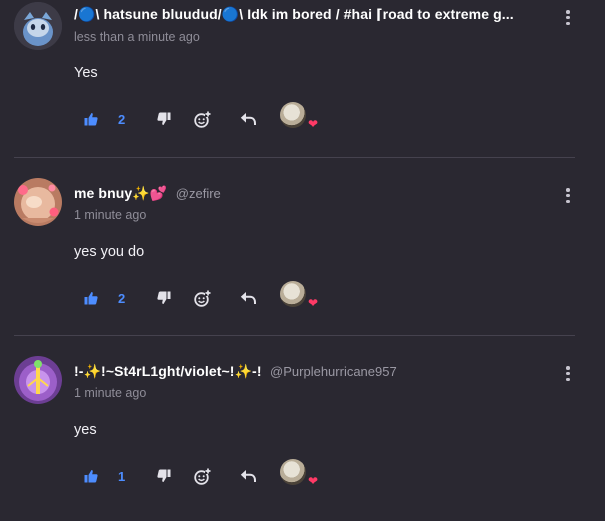  What do you see at coordinates (198, 193) in the screenshot?
I see `author-handle: @zefire` at bounding box center [198, 193].